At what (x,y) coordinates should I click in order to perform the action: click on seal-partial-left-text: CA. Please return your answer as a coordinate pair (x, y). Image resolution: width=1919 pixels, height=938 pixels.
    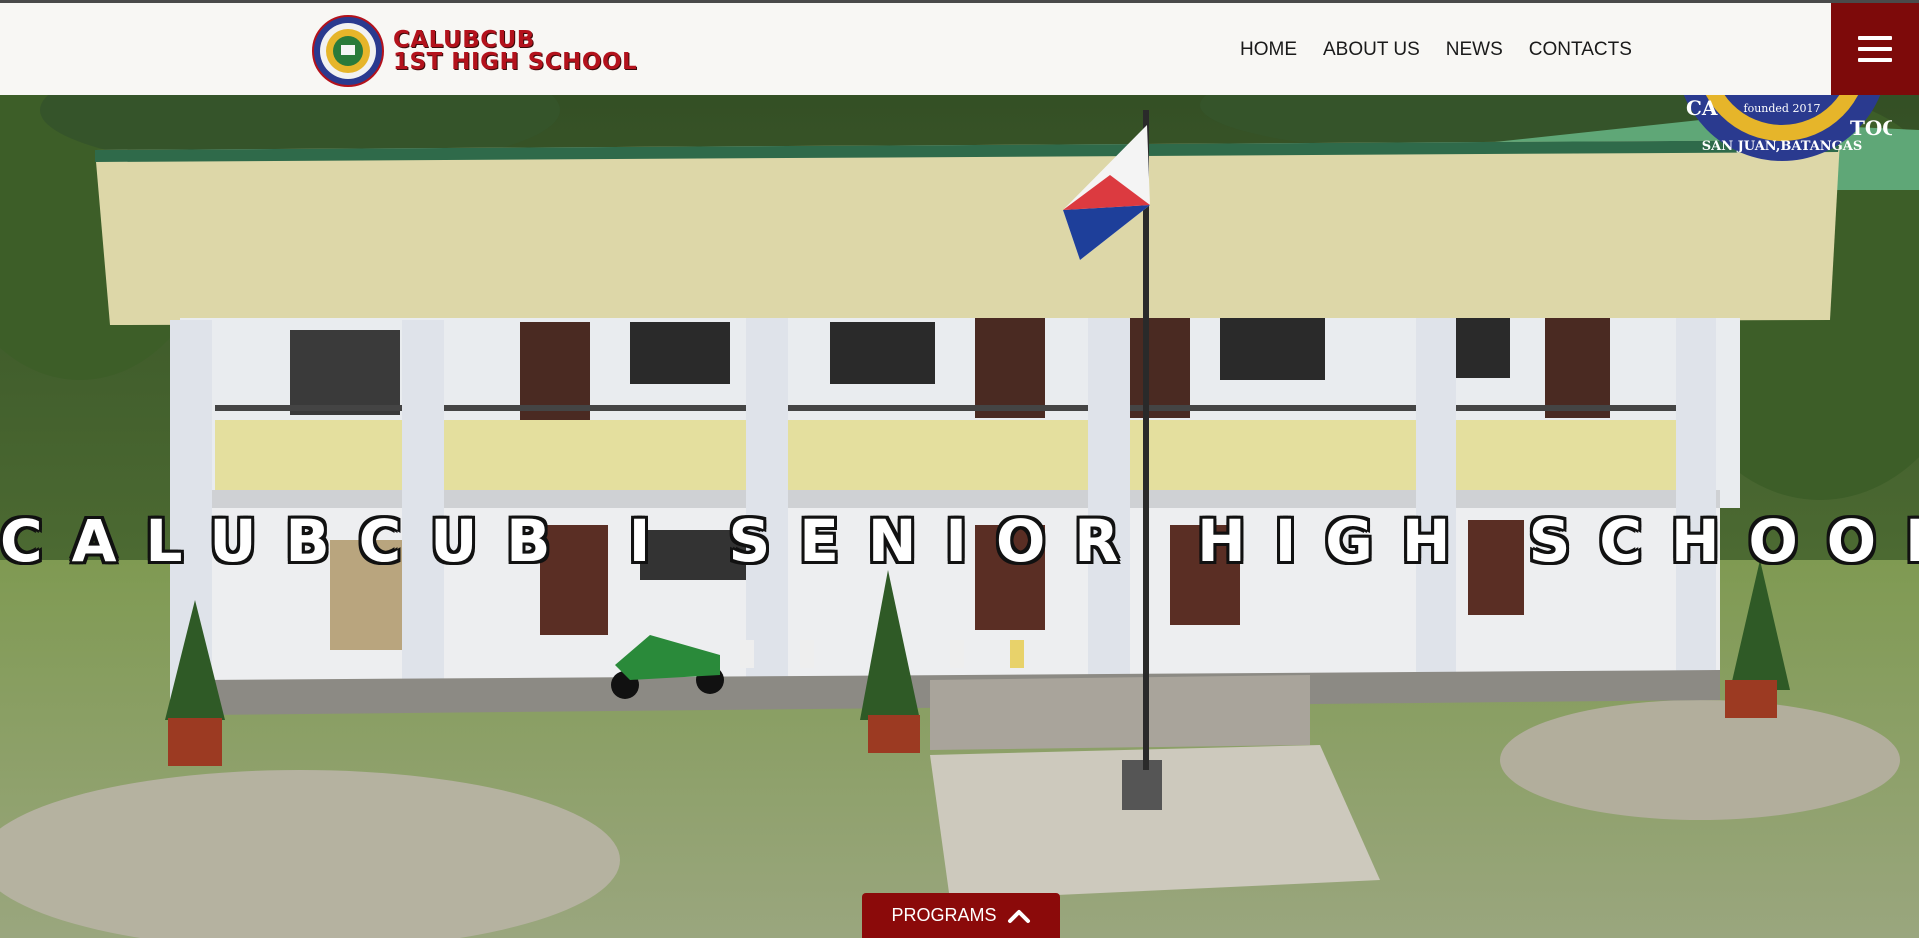
    Looking at the image, I should click on (1702, 108).